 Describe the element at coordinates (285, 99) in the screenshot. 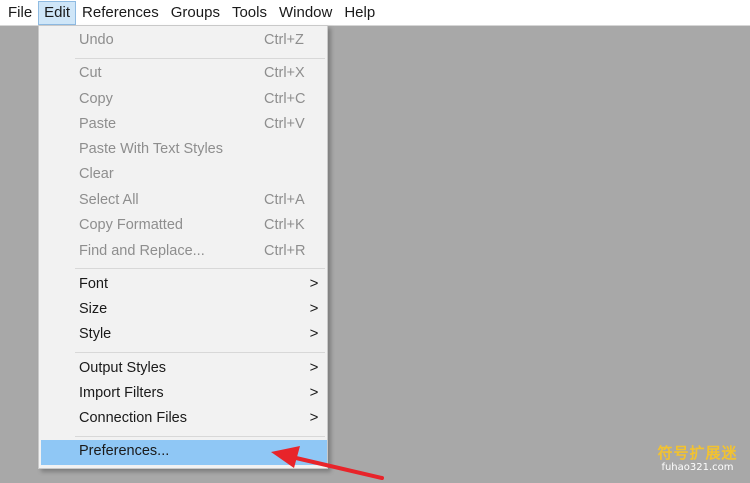

I see `menu-item-shortcut: Ctrl+C` at that location.